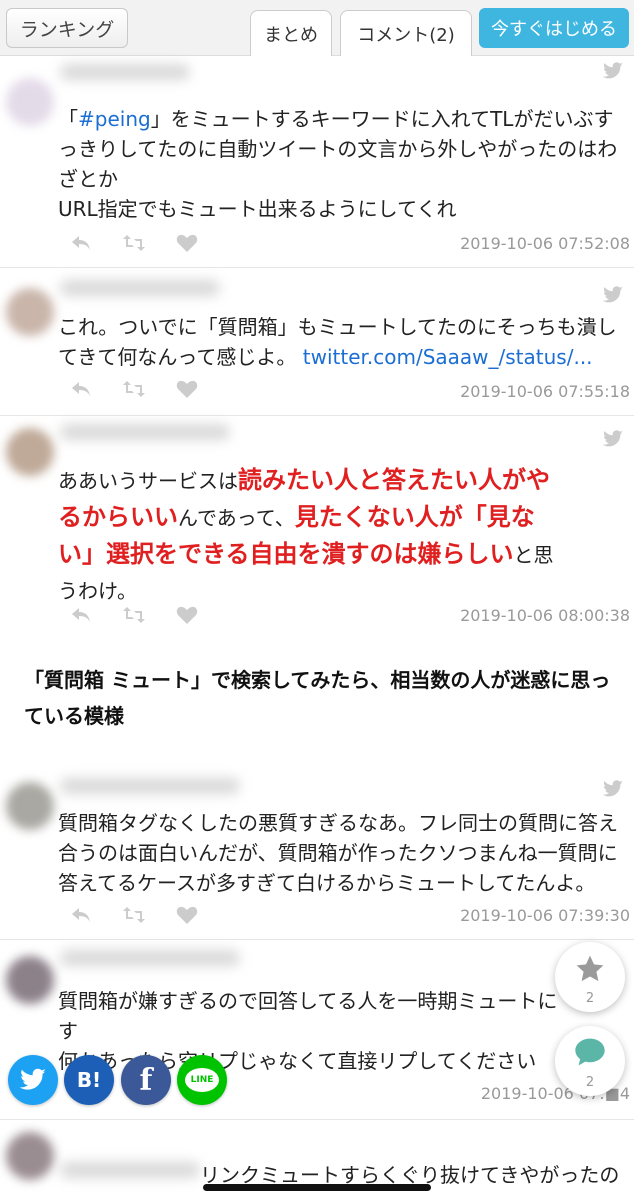 The height and width of the screenshot is (1200, 634). I want to click on comment-bubble-icon, so click(590, 1052).